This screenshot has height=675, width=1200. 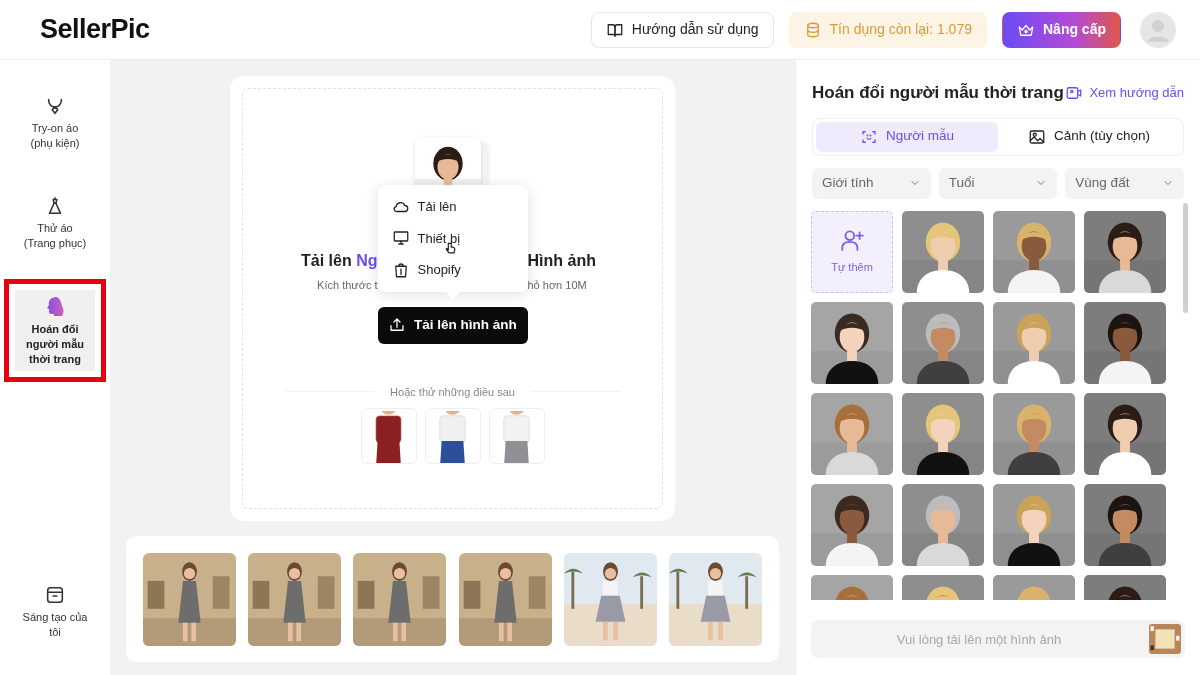 What do you see at coordinates (907, 136) in the screenshot?
I see `tab: Người mẫu` at bounding box center [907, 136].